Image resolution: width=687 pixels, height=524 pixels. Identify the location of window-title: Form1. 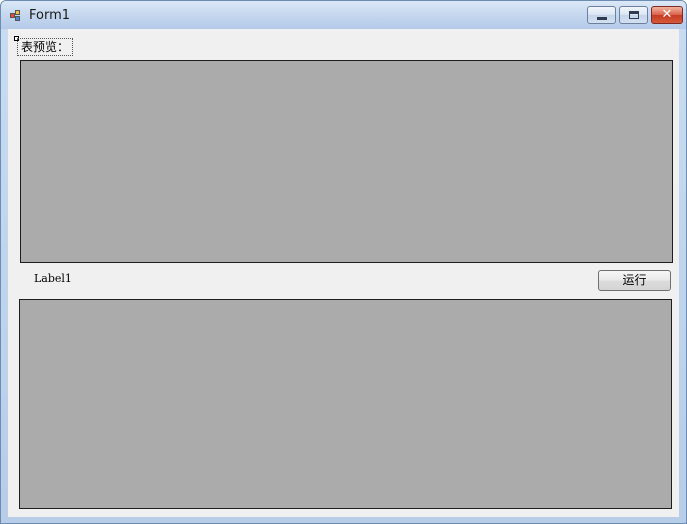
(50, 15).